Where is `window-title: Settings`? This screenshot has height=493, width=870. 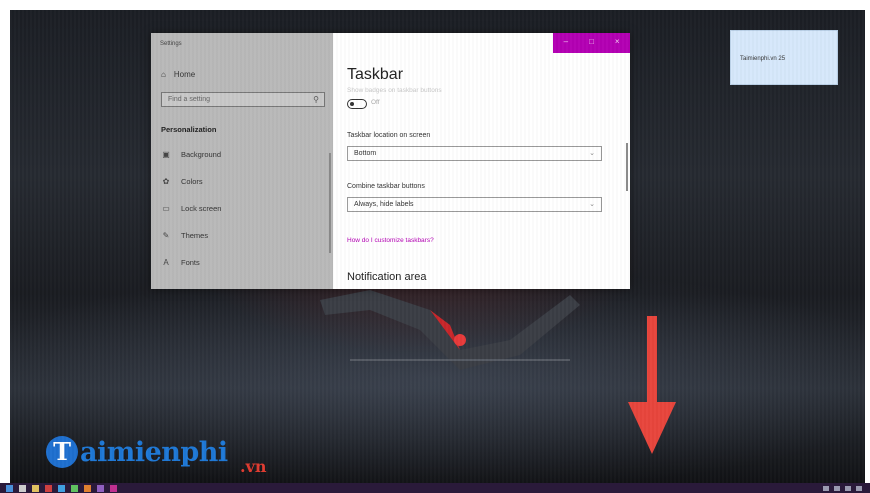 window-title: Settings is located at coordinates (171, 44).